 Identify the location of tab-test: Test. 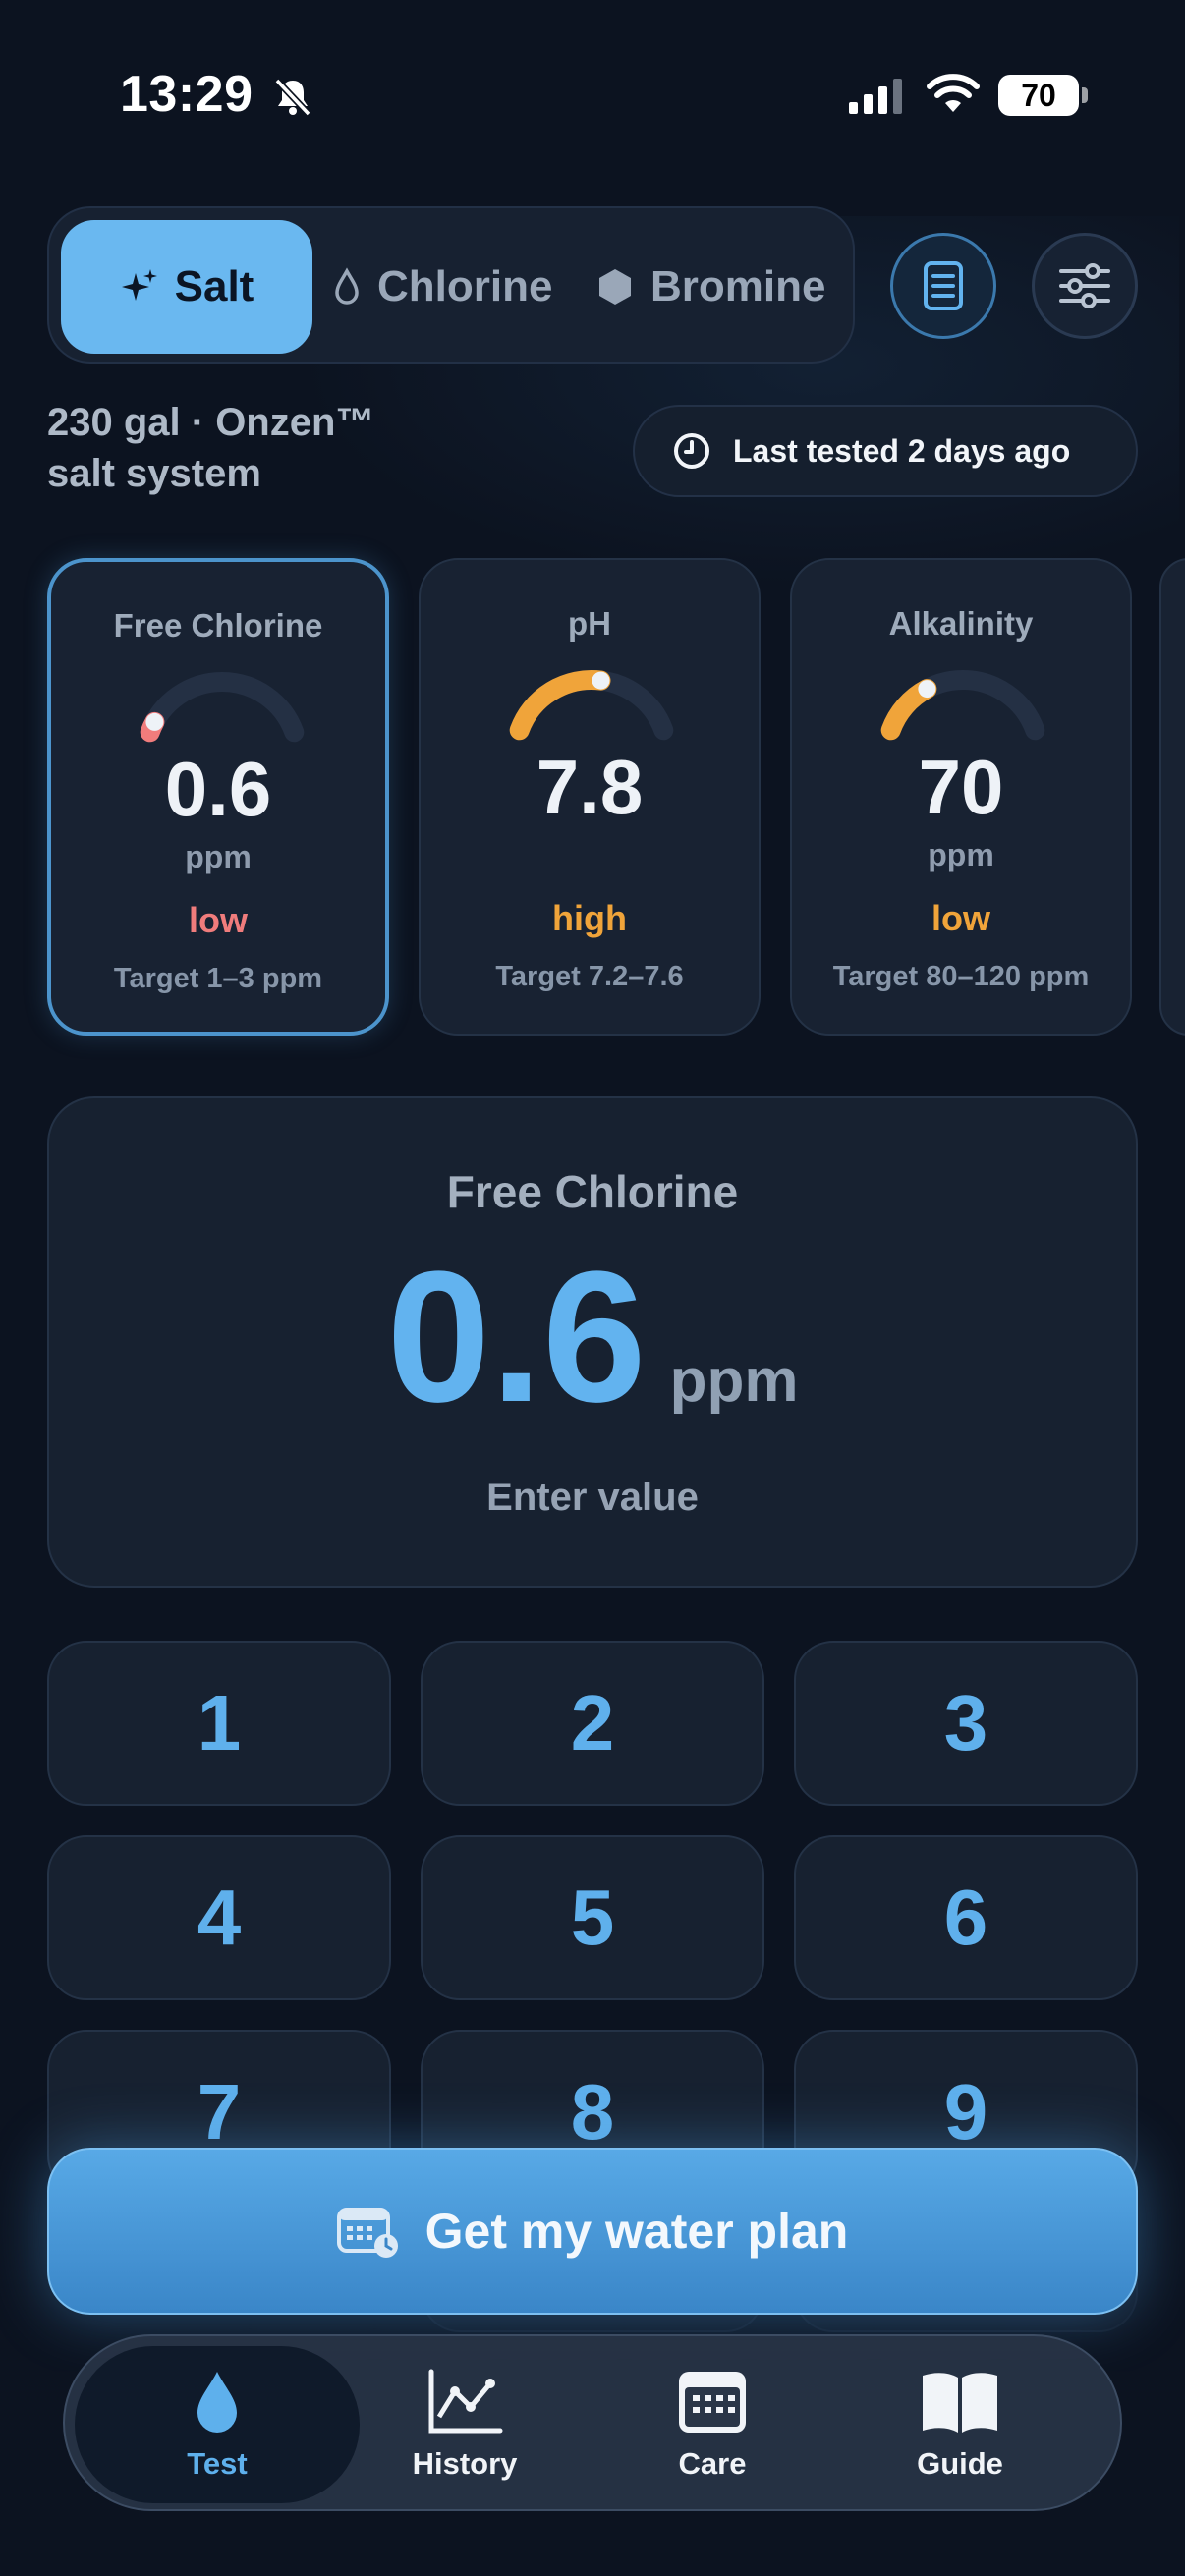
(217, 2424).